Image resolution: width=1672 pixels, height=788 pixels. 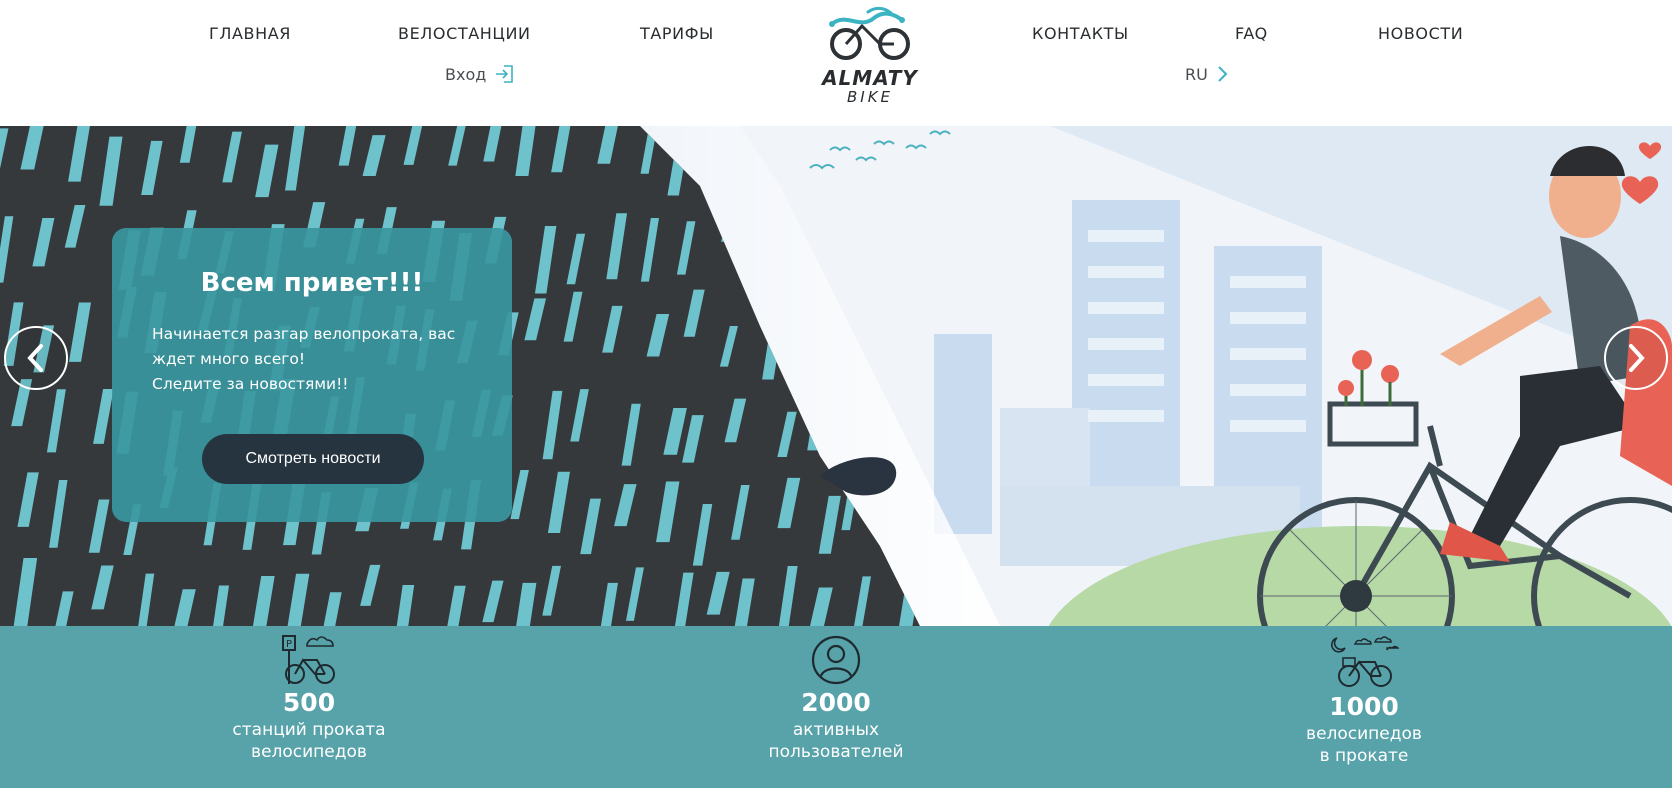 What do you see at coordinates (505, 74) in the screenshot?
I see `login-icon` at bounding box center [505, 74].